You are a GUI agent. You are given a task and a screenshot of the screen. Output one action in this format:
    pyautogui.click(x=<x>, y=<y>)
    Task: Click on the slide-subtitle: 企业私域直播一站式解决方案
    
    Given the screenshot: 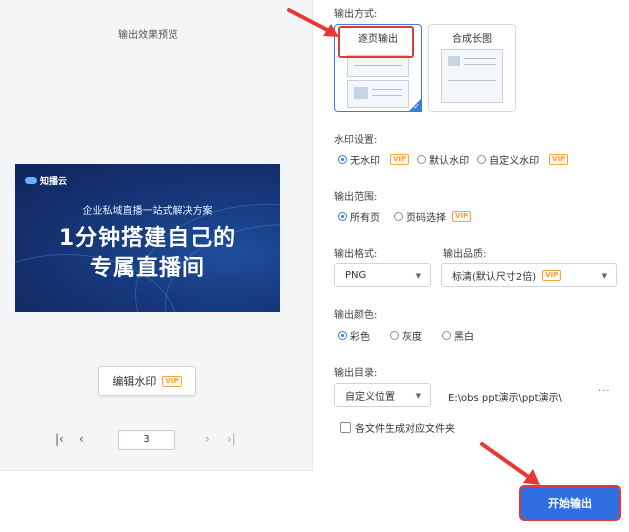 What is the action you would take?
    pyautogui.click(x=147, y=211)
    